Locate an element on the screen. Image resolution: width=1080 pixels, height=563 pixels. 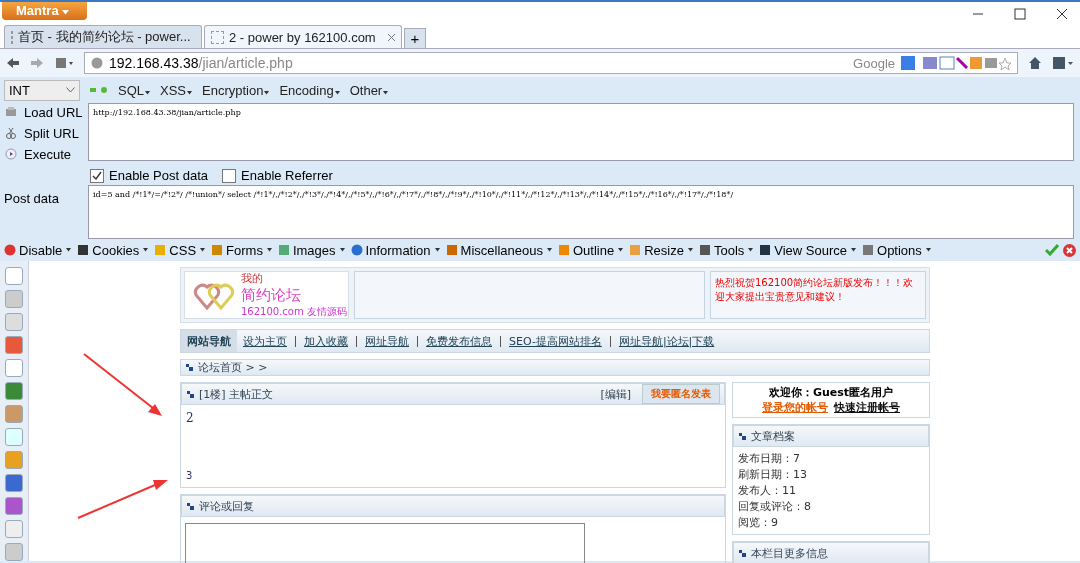
toolbar-button: Miscellaneous is located at coordinates (498, 250).